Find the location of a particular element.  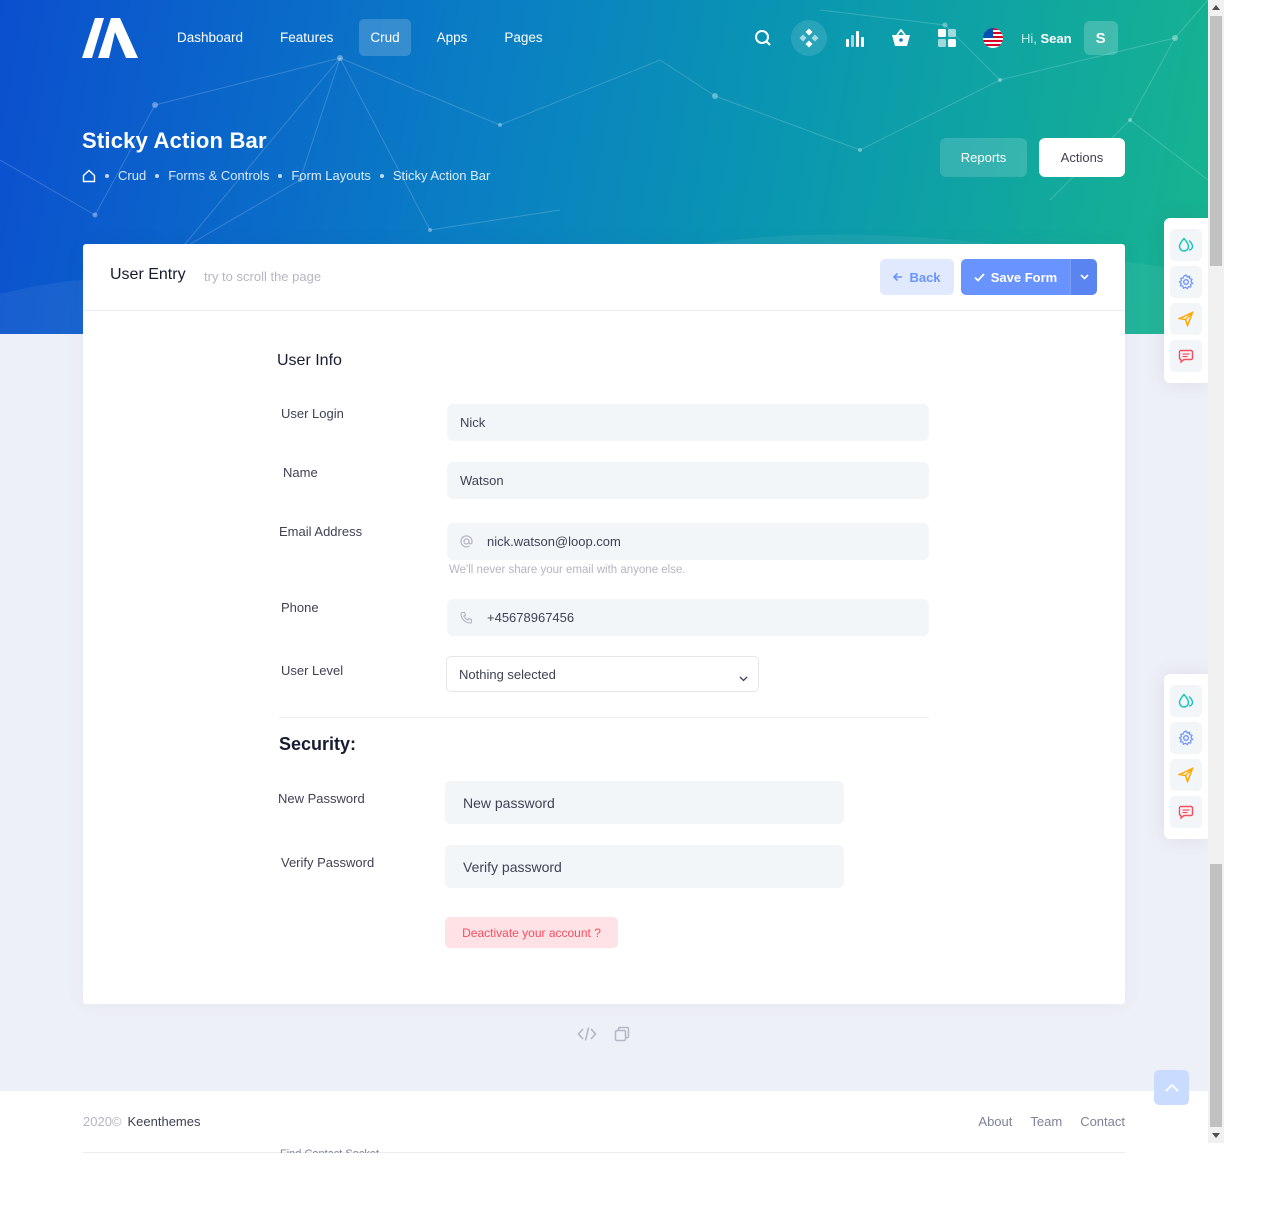

save-form-button: Save Form is located at coordinates (1015, 277).